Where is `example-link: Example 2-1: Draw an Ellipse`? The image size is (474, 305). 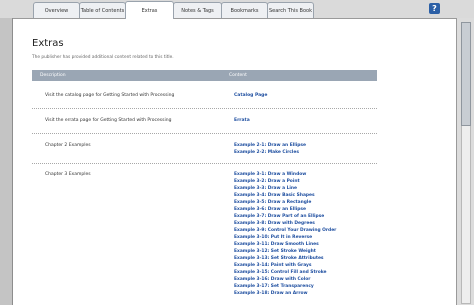 example-link: Example 2-1: Draw an Ellipse is located at coordinates (270, 145).